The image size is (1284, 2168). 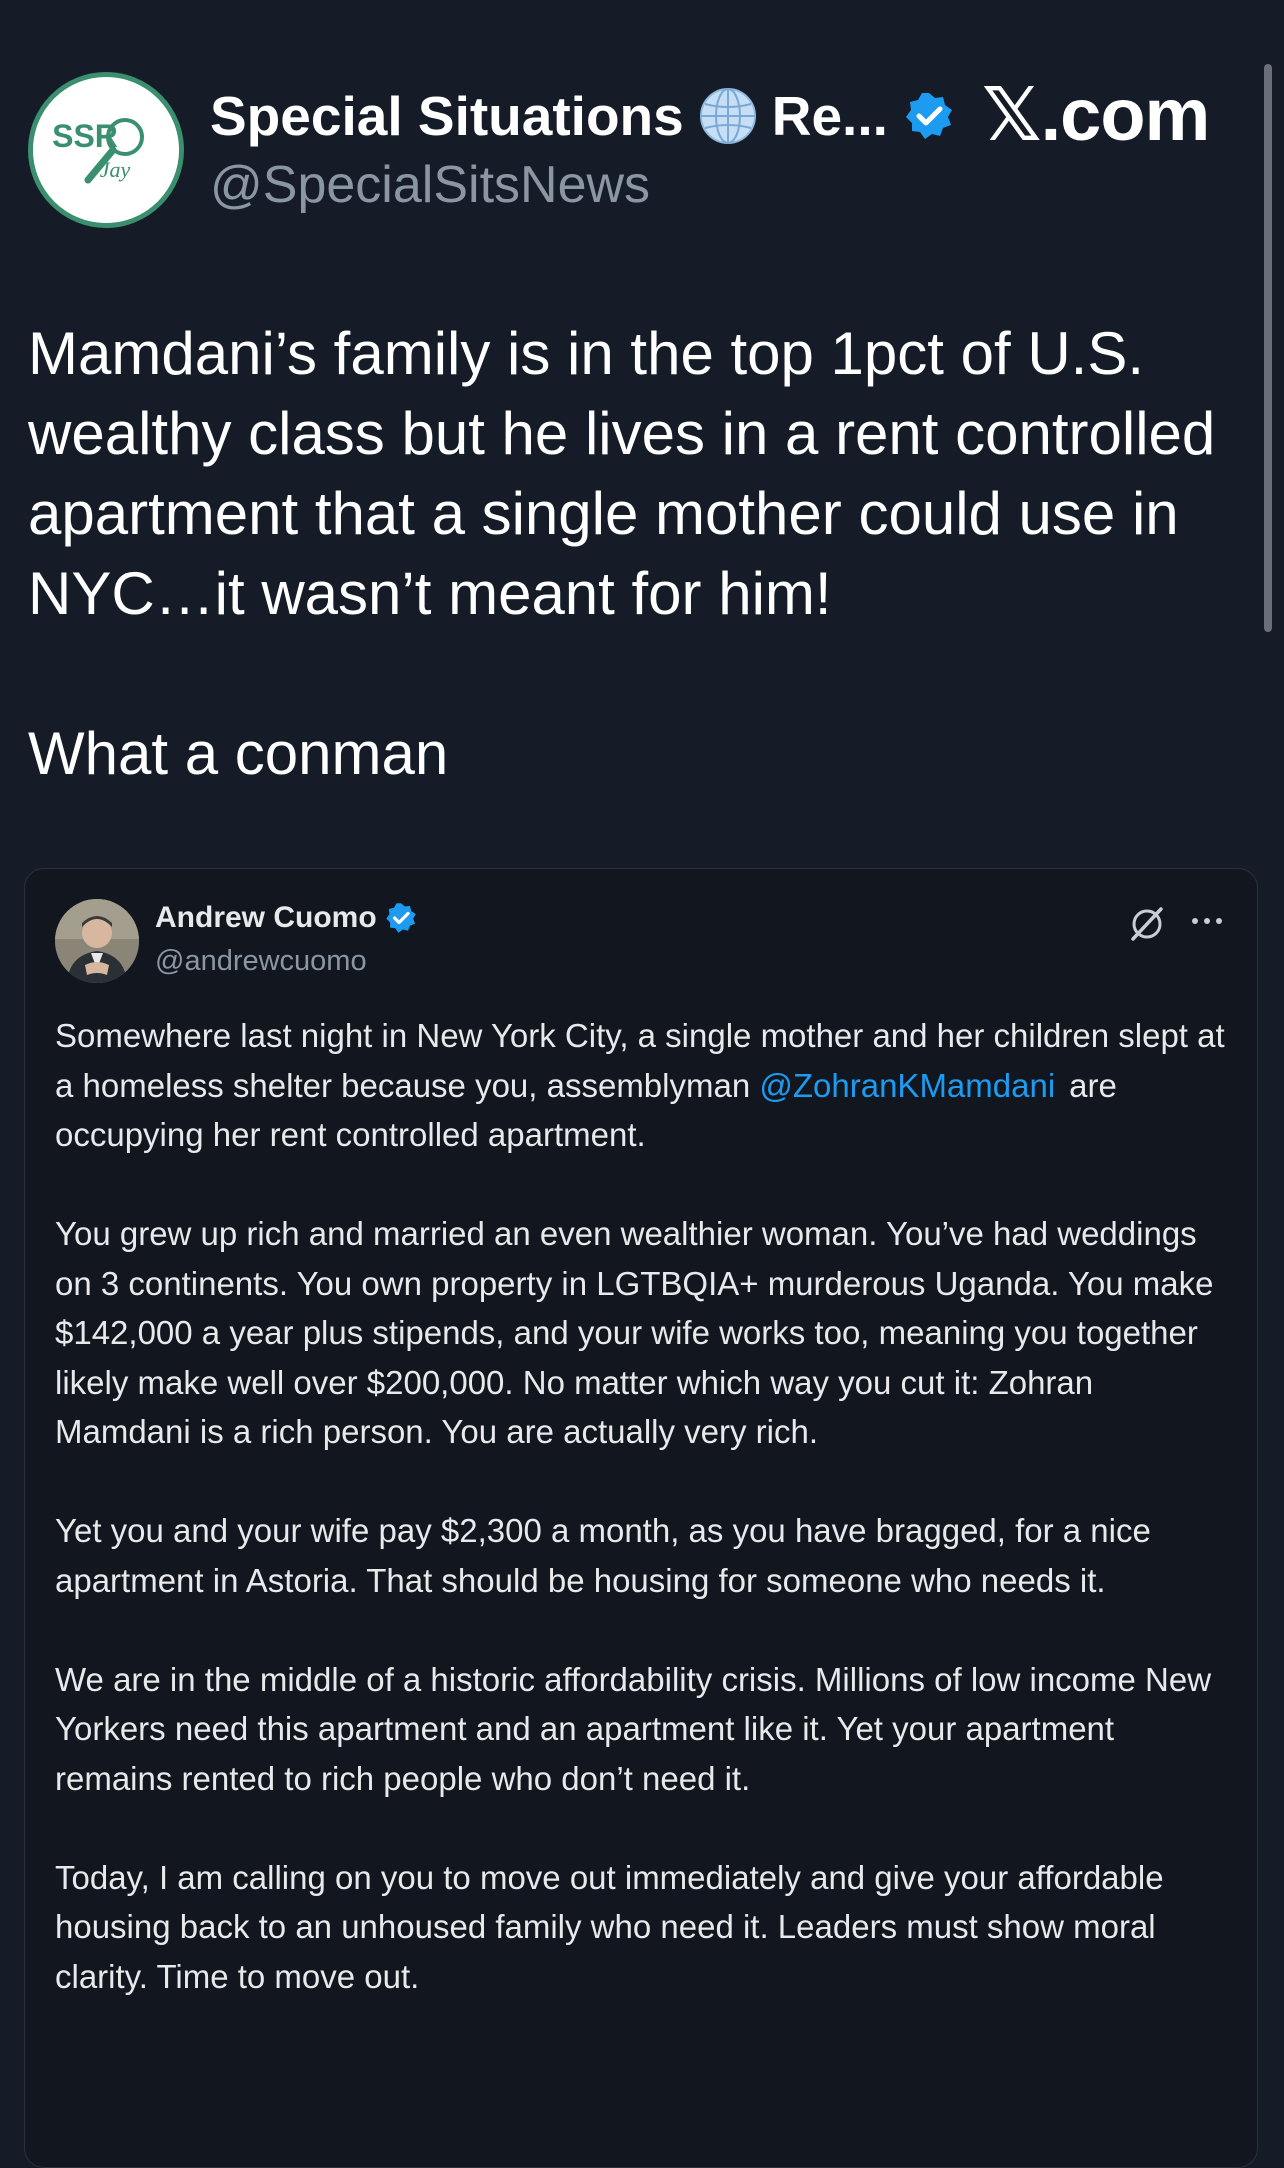 What do you see at coordinates (115, 169) in the screenshot?
I see `avatar-text-bottom: Jay` at bounding box center [115, 169].